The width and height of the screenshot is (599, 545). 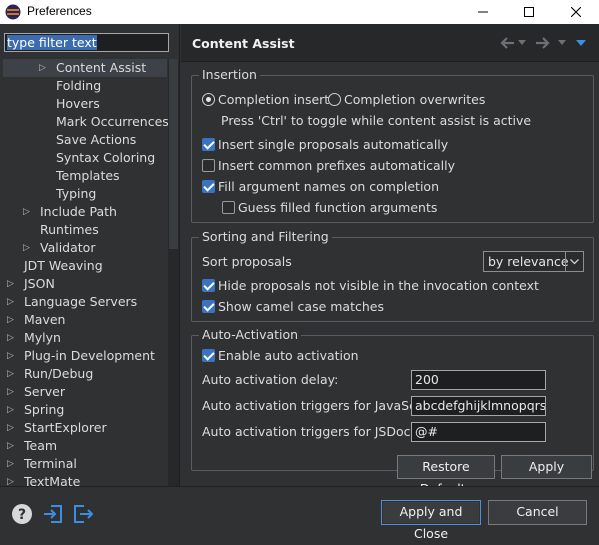 What do you see at coordinates (39, 283) in the screenshot?
I see `tree-item-label: JSON` at bounding box center [39, 283].